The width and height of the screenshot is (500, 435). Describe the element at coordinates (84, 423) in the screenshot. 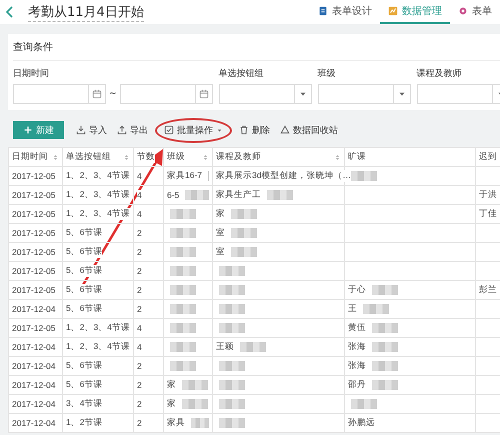

I see `table-cell: 1、2节课` at that location.